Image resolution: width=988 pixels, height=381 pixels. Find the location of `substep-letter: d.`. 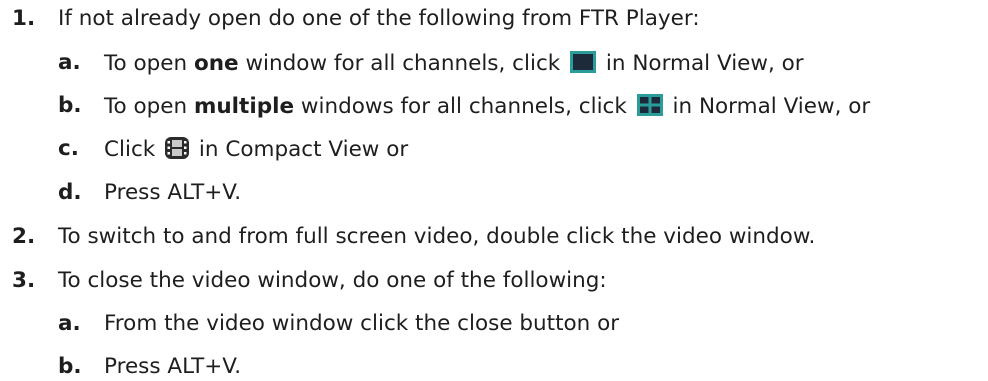

substep-letter: d. is located at coordinates (70, 192).